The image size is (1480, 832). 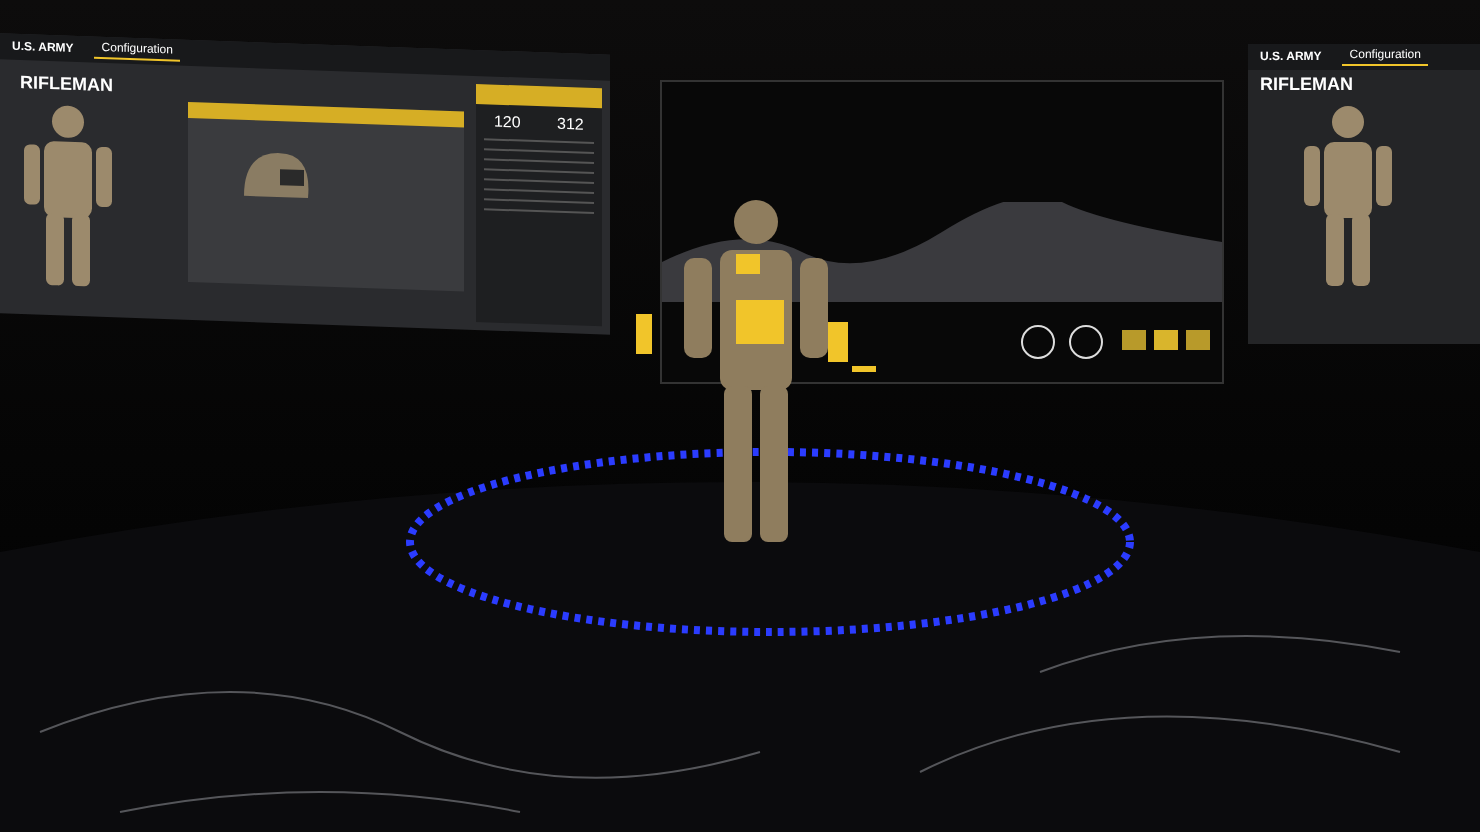 I want to click on control-dials-icon, so click(x=1114, y=342).